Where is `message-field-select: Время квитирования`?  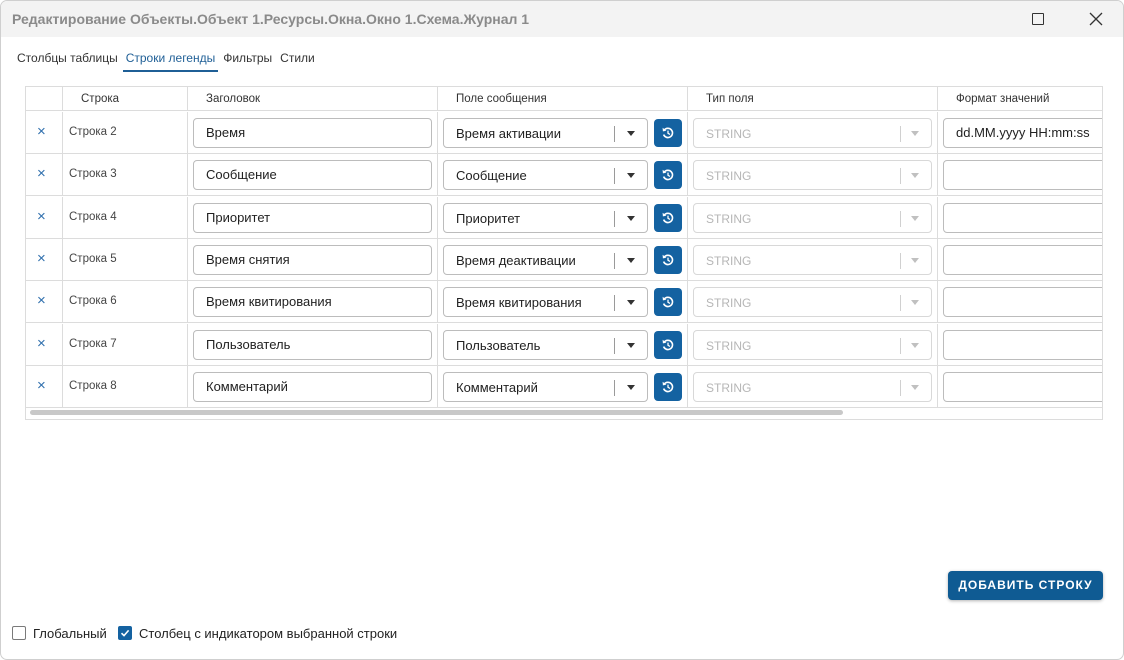 message-field-select: Время квитирования is located at coordinates (545, 302).